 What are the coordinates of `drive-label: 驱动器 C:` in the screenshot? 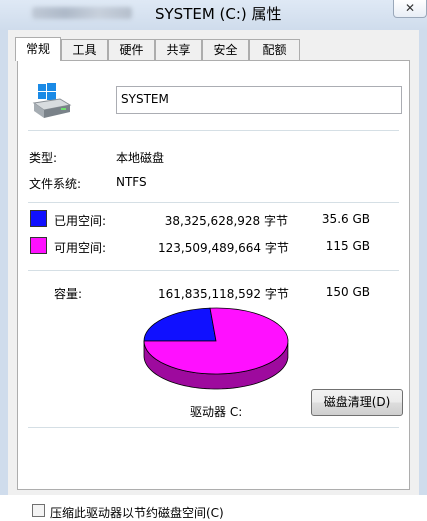 It's located at (216, 412).